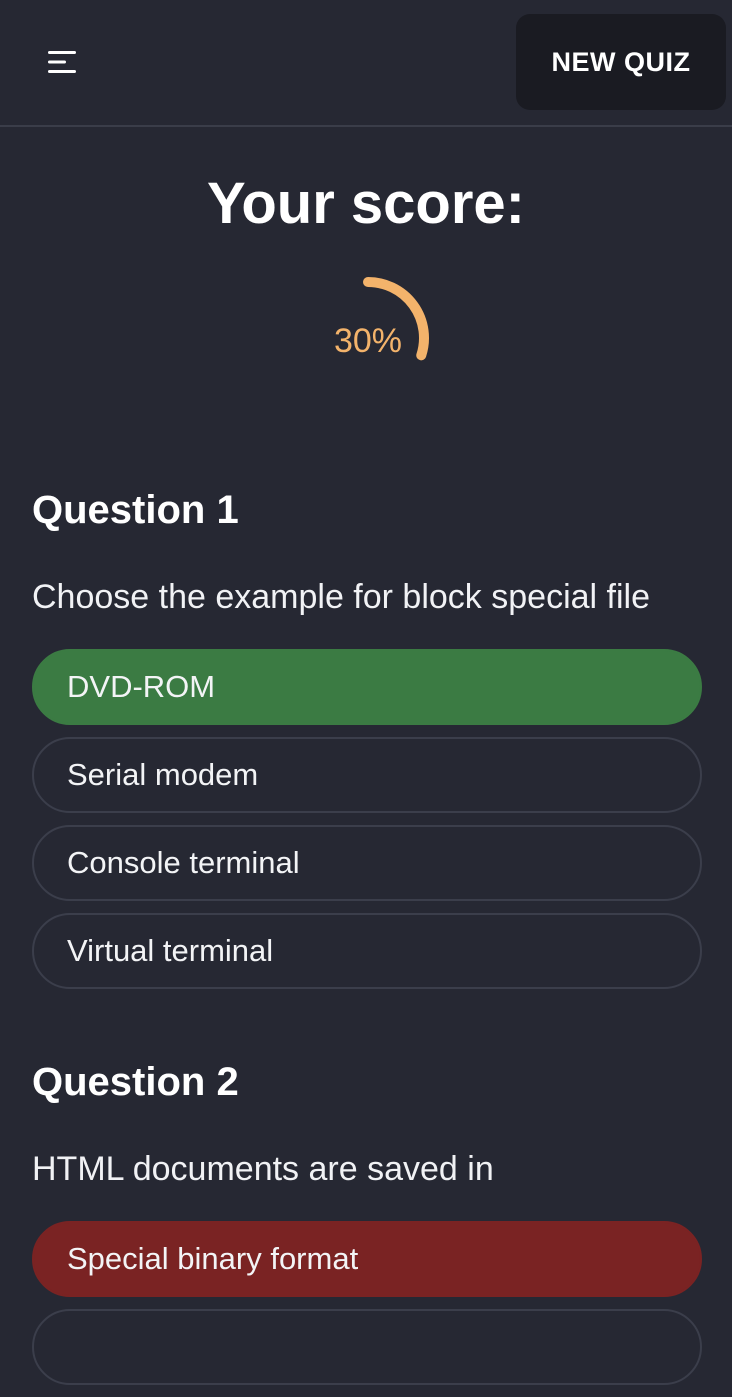 The height and width of the screenshot is (1397, 732). I want to click on question-heading: Question 1, so click(135, 510).